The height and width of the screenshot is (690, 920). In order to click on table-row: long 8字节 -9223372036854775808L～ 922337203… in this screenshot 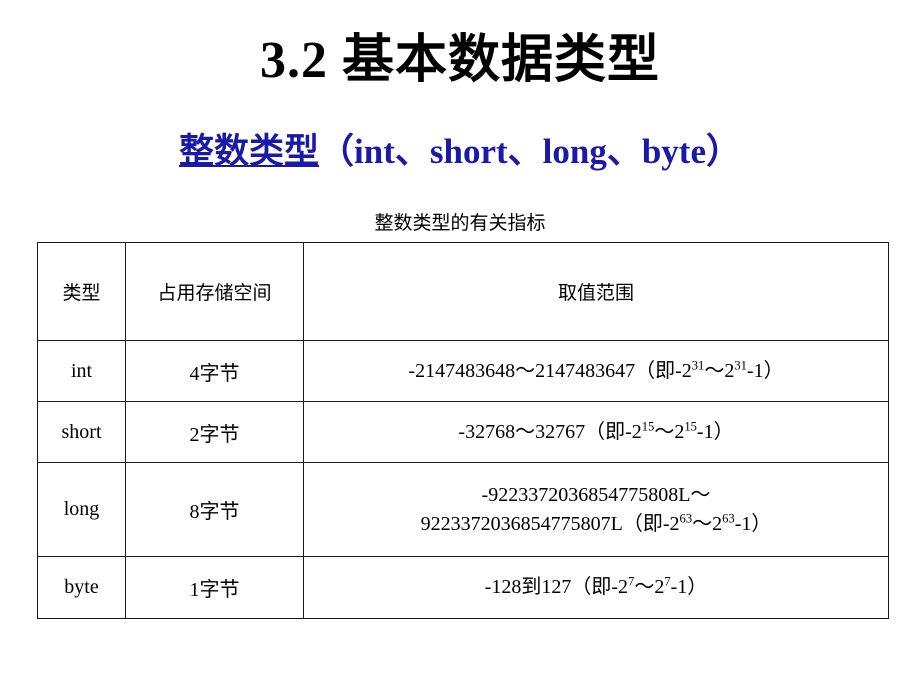, I will do `click(463, 509)`.